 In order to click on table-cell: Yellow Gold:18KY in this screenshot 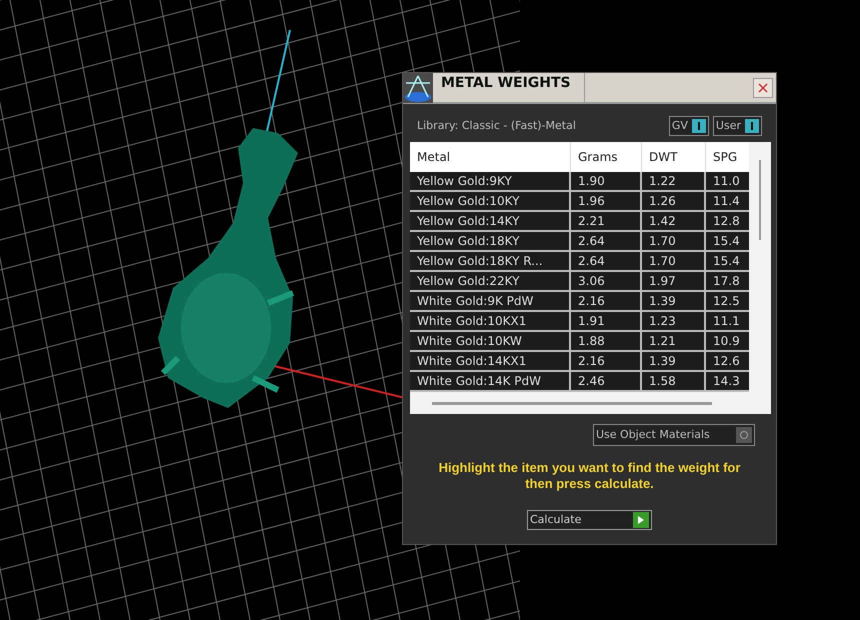, I will do `click(490, 241)`.